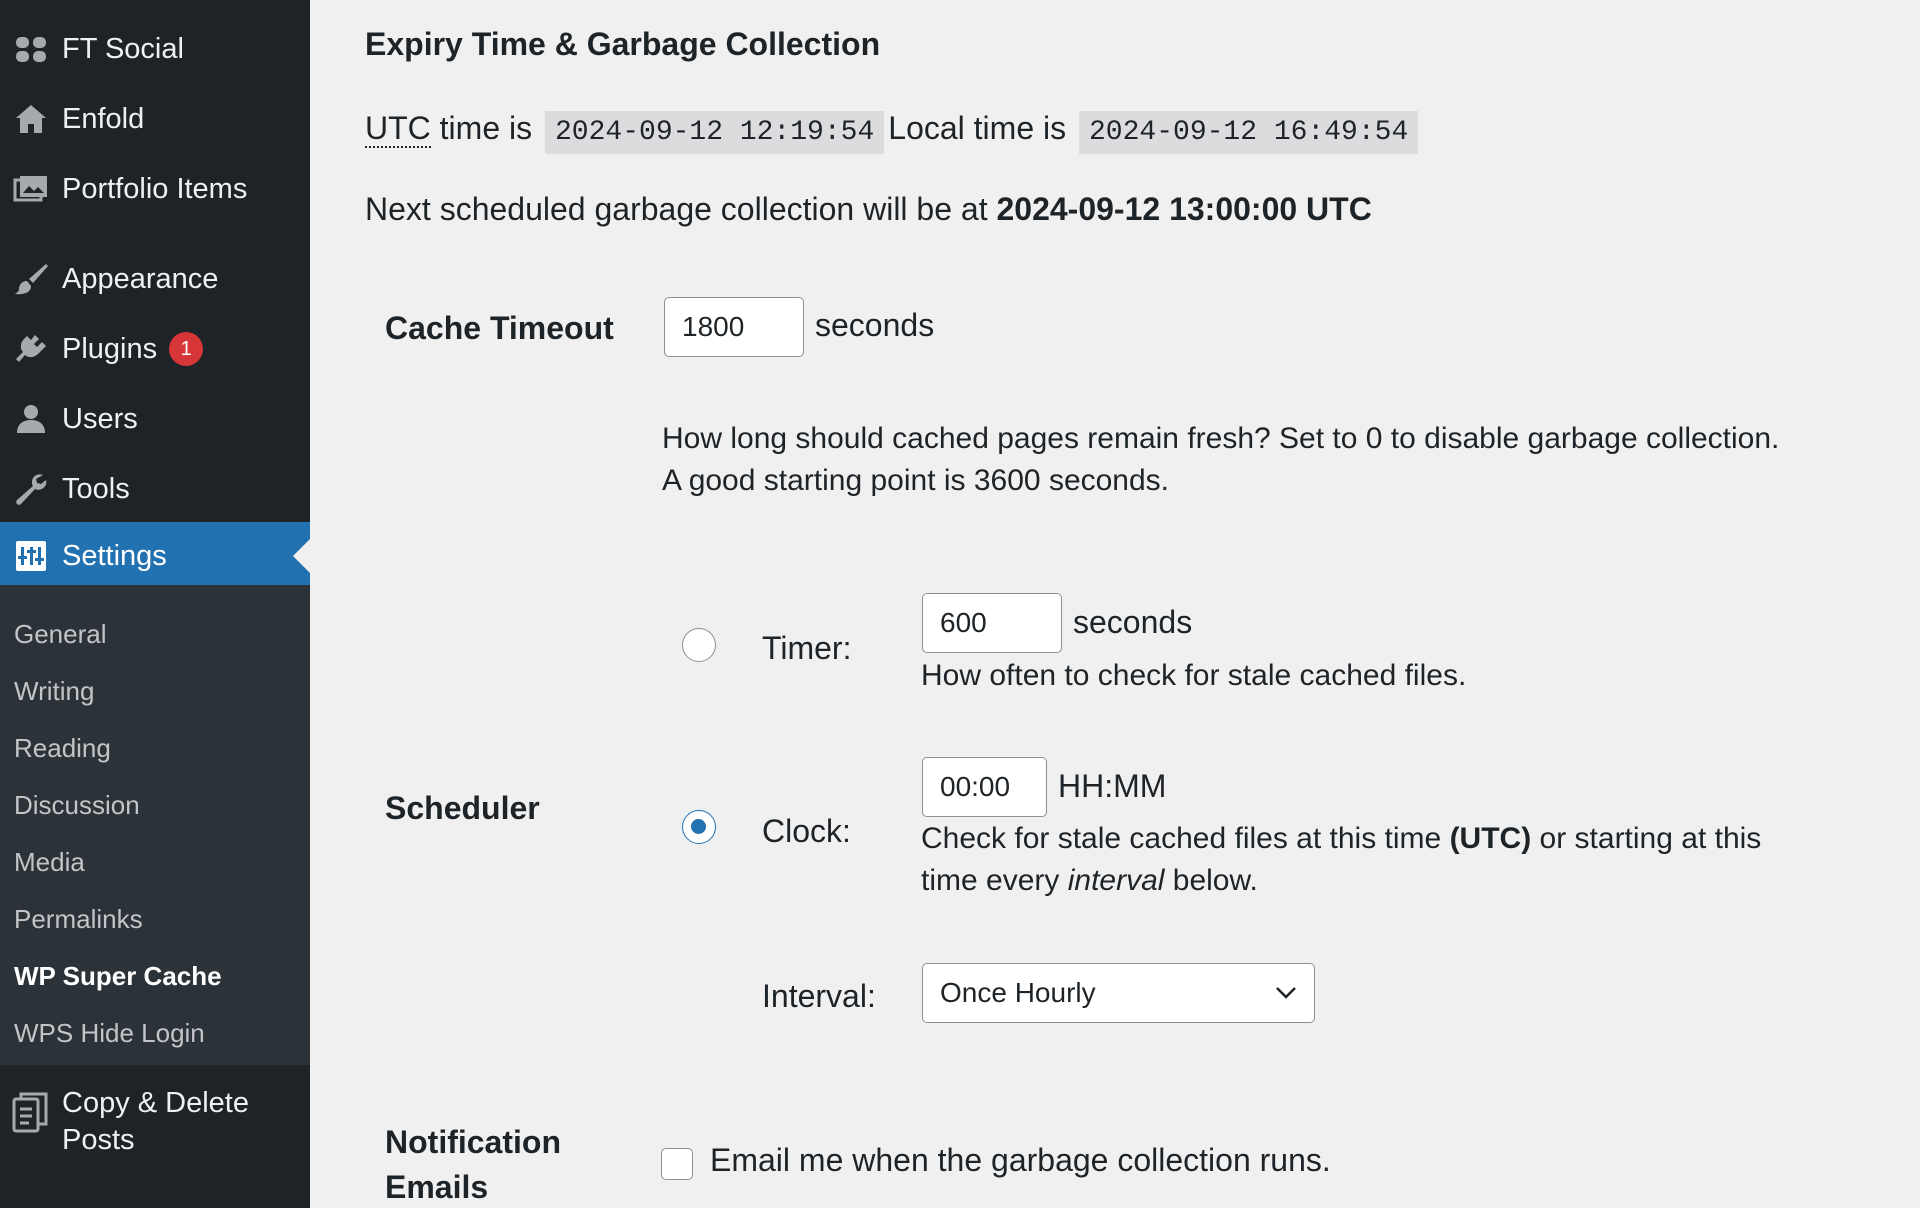  Describe the element at coordinates (123, 48) in the screenshot. I see `menu-item-label: FT Social` at that location.